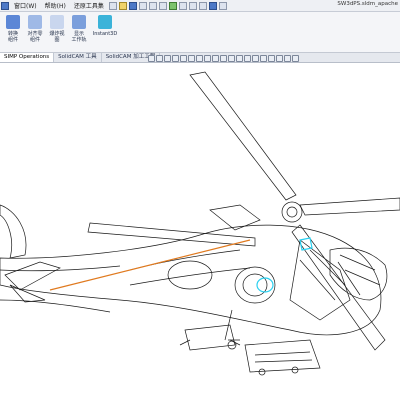 This screenshot has width=400, height=400. What do you see at coordinates (57, 37) in the screenshot?
I see `ribbon-button-label: 爆炸视 图` at bounding box center [57, 37].